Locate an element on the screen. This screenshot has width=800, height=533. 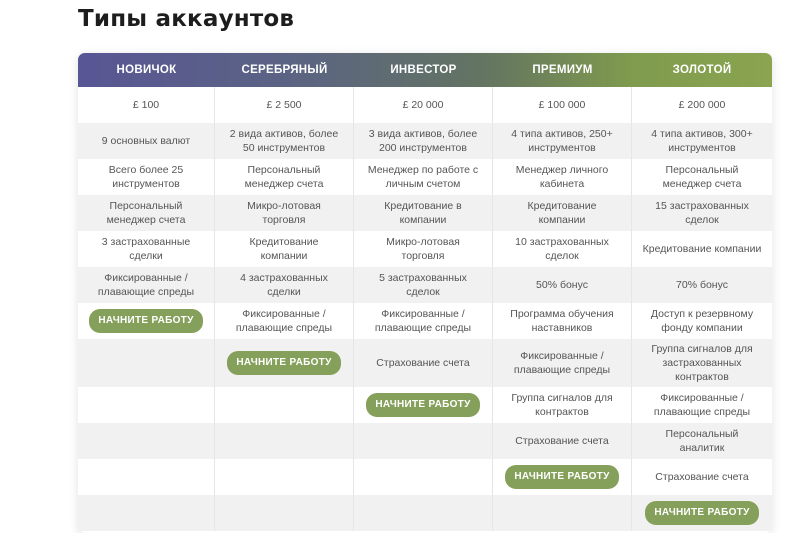
cell-text: £ 100 000 is located at coordinates (562, 105).